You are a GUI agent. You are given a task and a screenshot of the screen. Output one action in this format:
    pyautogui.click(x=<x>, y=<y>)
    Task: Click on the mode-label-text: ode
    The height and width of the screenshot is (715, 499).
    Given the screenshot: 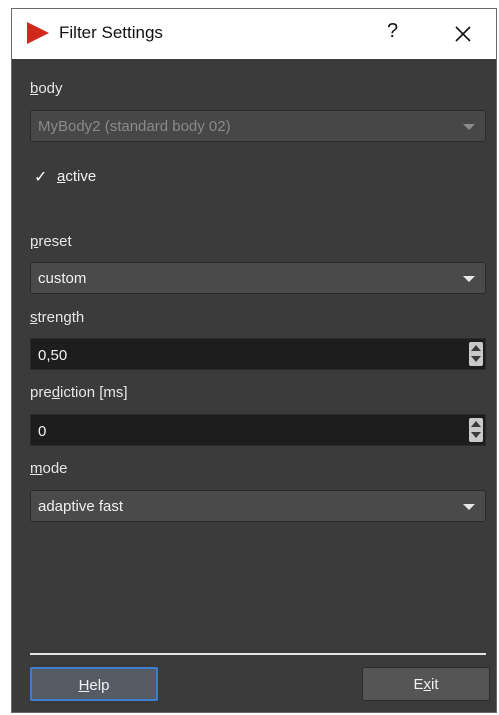 What is the action you would take?
    pyautogui.click(x=55, y=468)
    